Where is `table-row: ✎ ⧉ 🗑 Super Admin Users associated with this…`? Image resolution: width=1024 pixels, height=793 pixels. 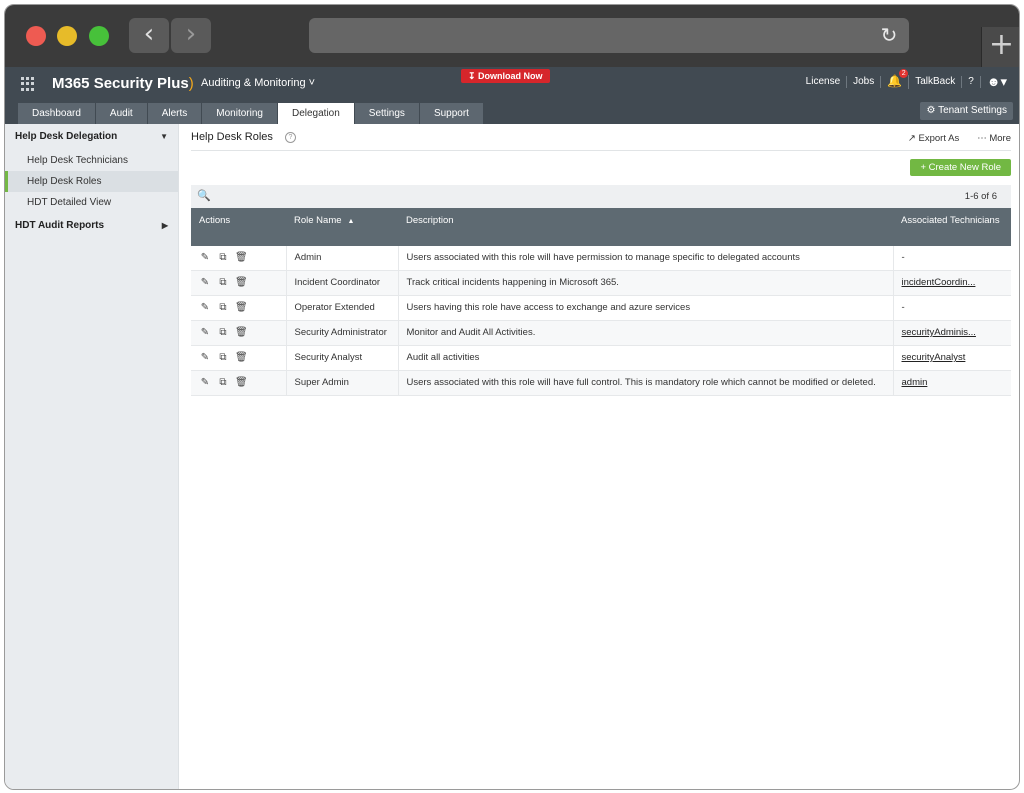 table-row: ✎ ⧉ 🗑 Super Admin Users associated with this… is located at coordinates (601, 383).